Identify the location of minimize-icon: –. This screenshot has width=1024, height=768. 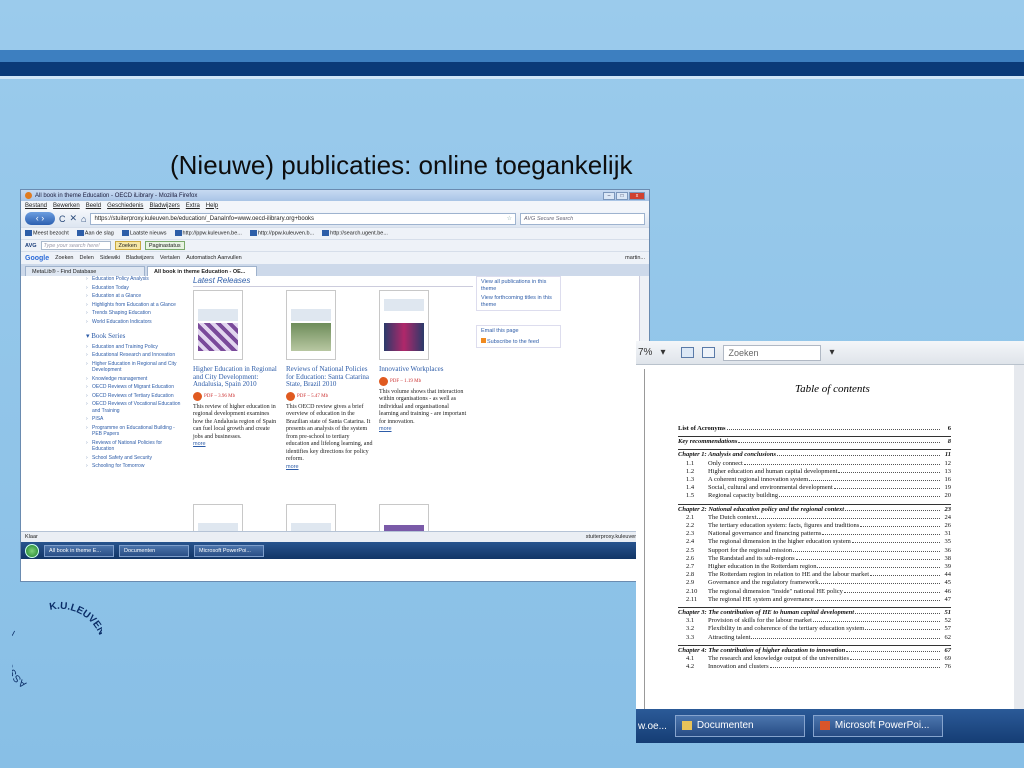
(609, 195).